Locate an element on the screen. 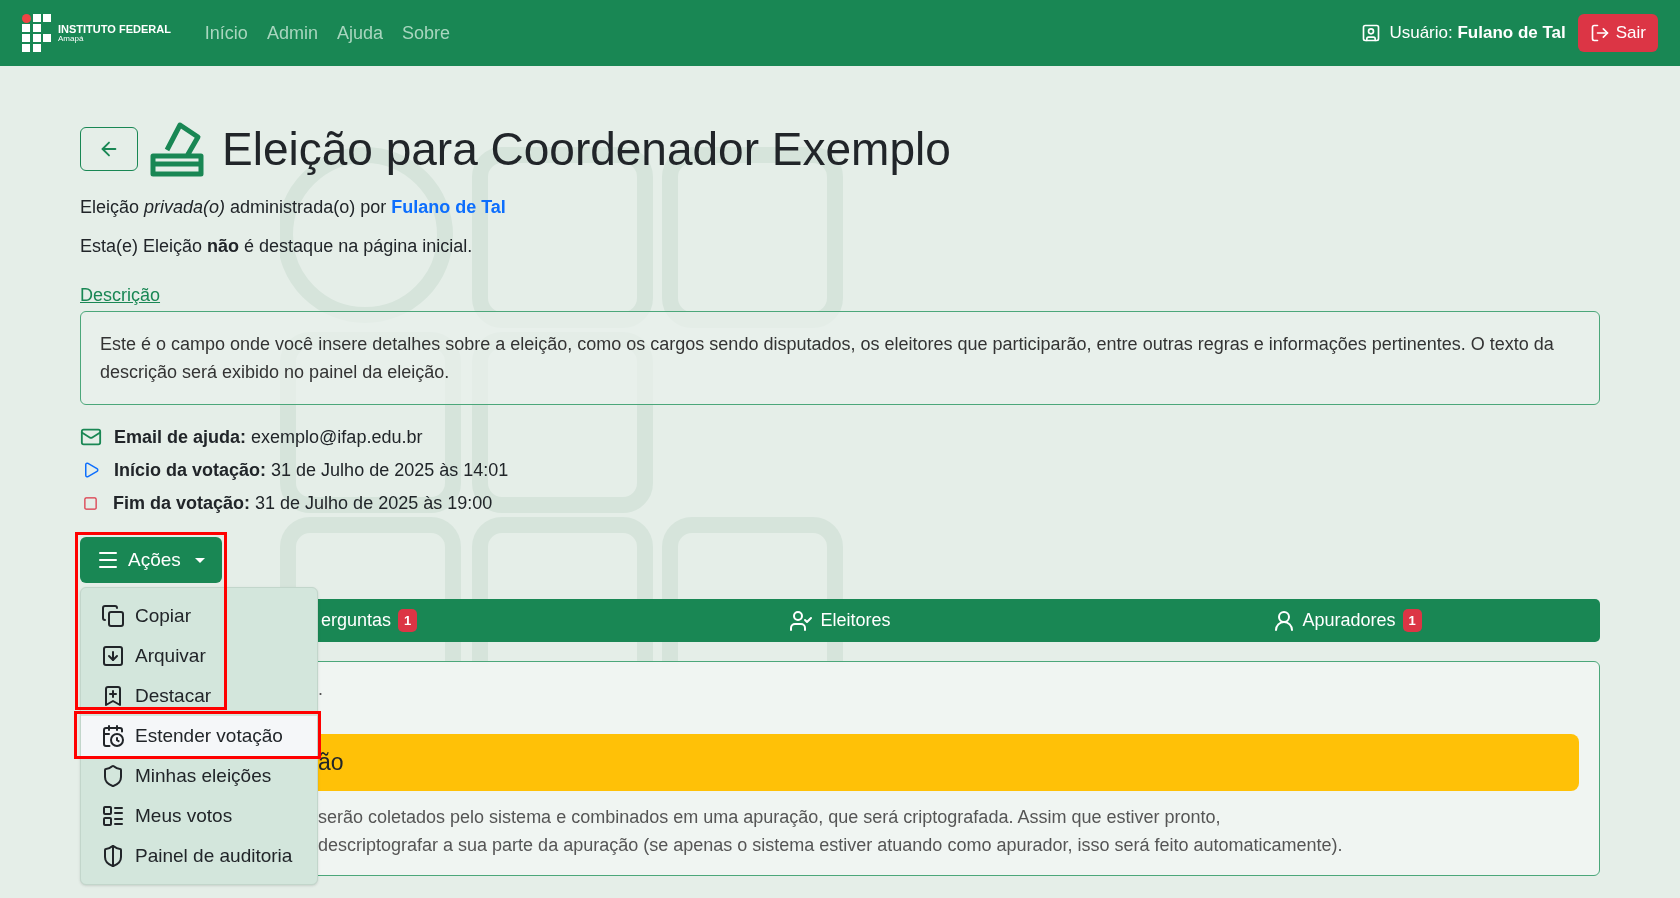  nav-link: Início is located at coordinates (226, 33).